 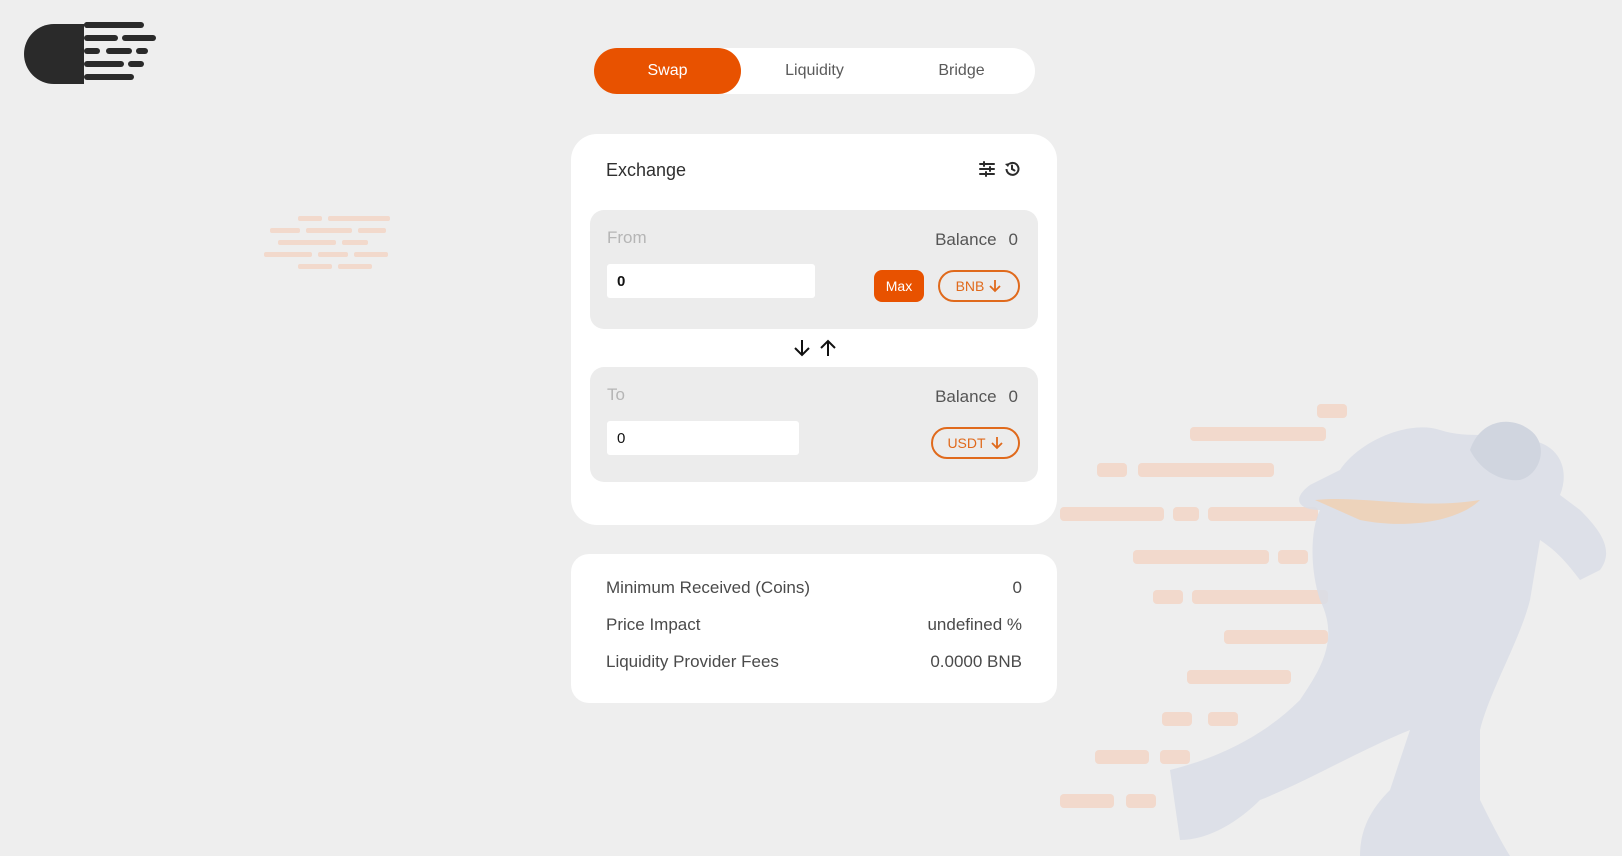 What do you see at coordinates (814, 625) in the screenshot?
I see `detail-row-price-impact: Price Impact undefined %` at bounding box center [814, 625].